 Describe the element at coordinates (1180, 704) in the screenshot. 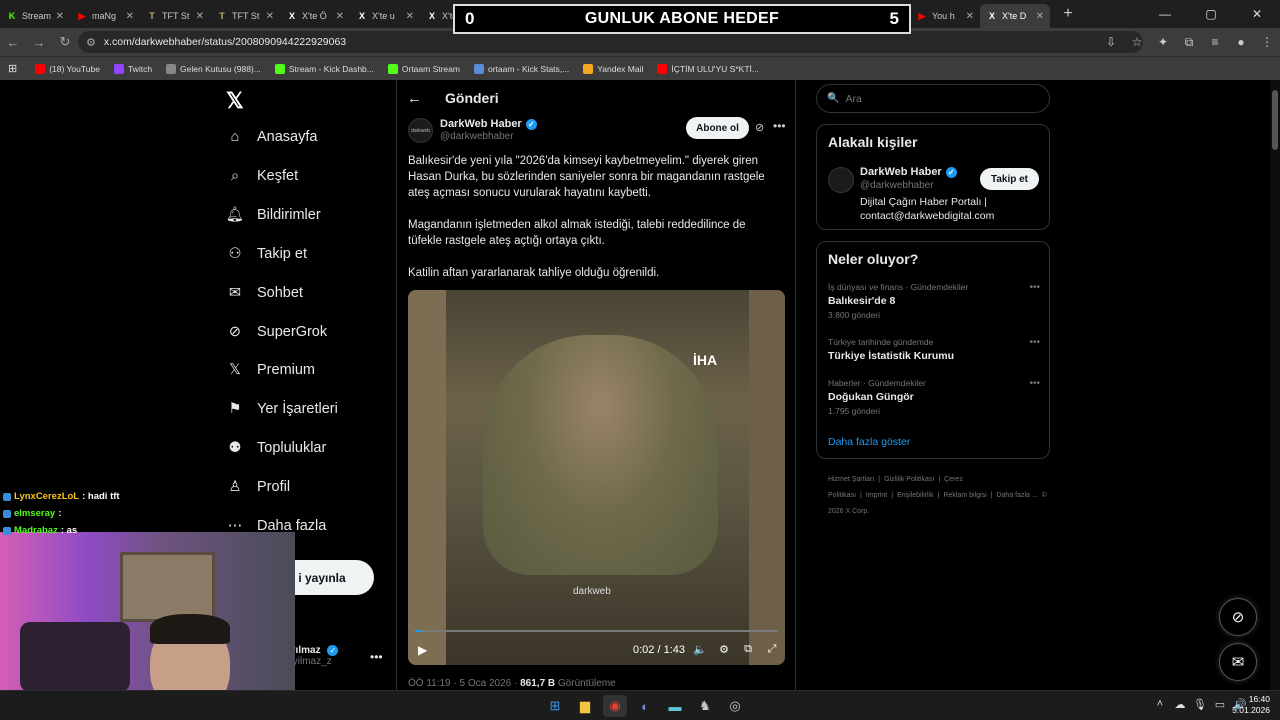

I see `network-icon: ☁` at that location.